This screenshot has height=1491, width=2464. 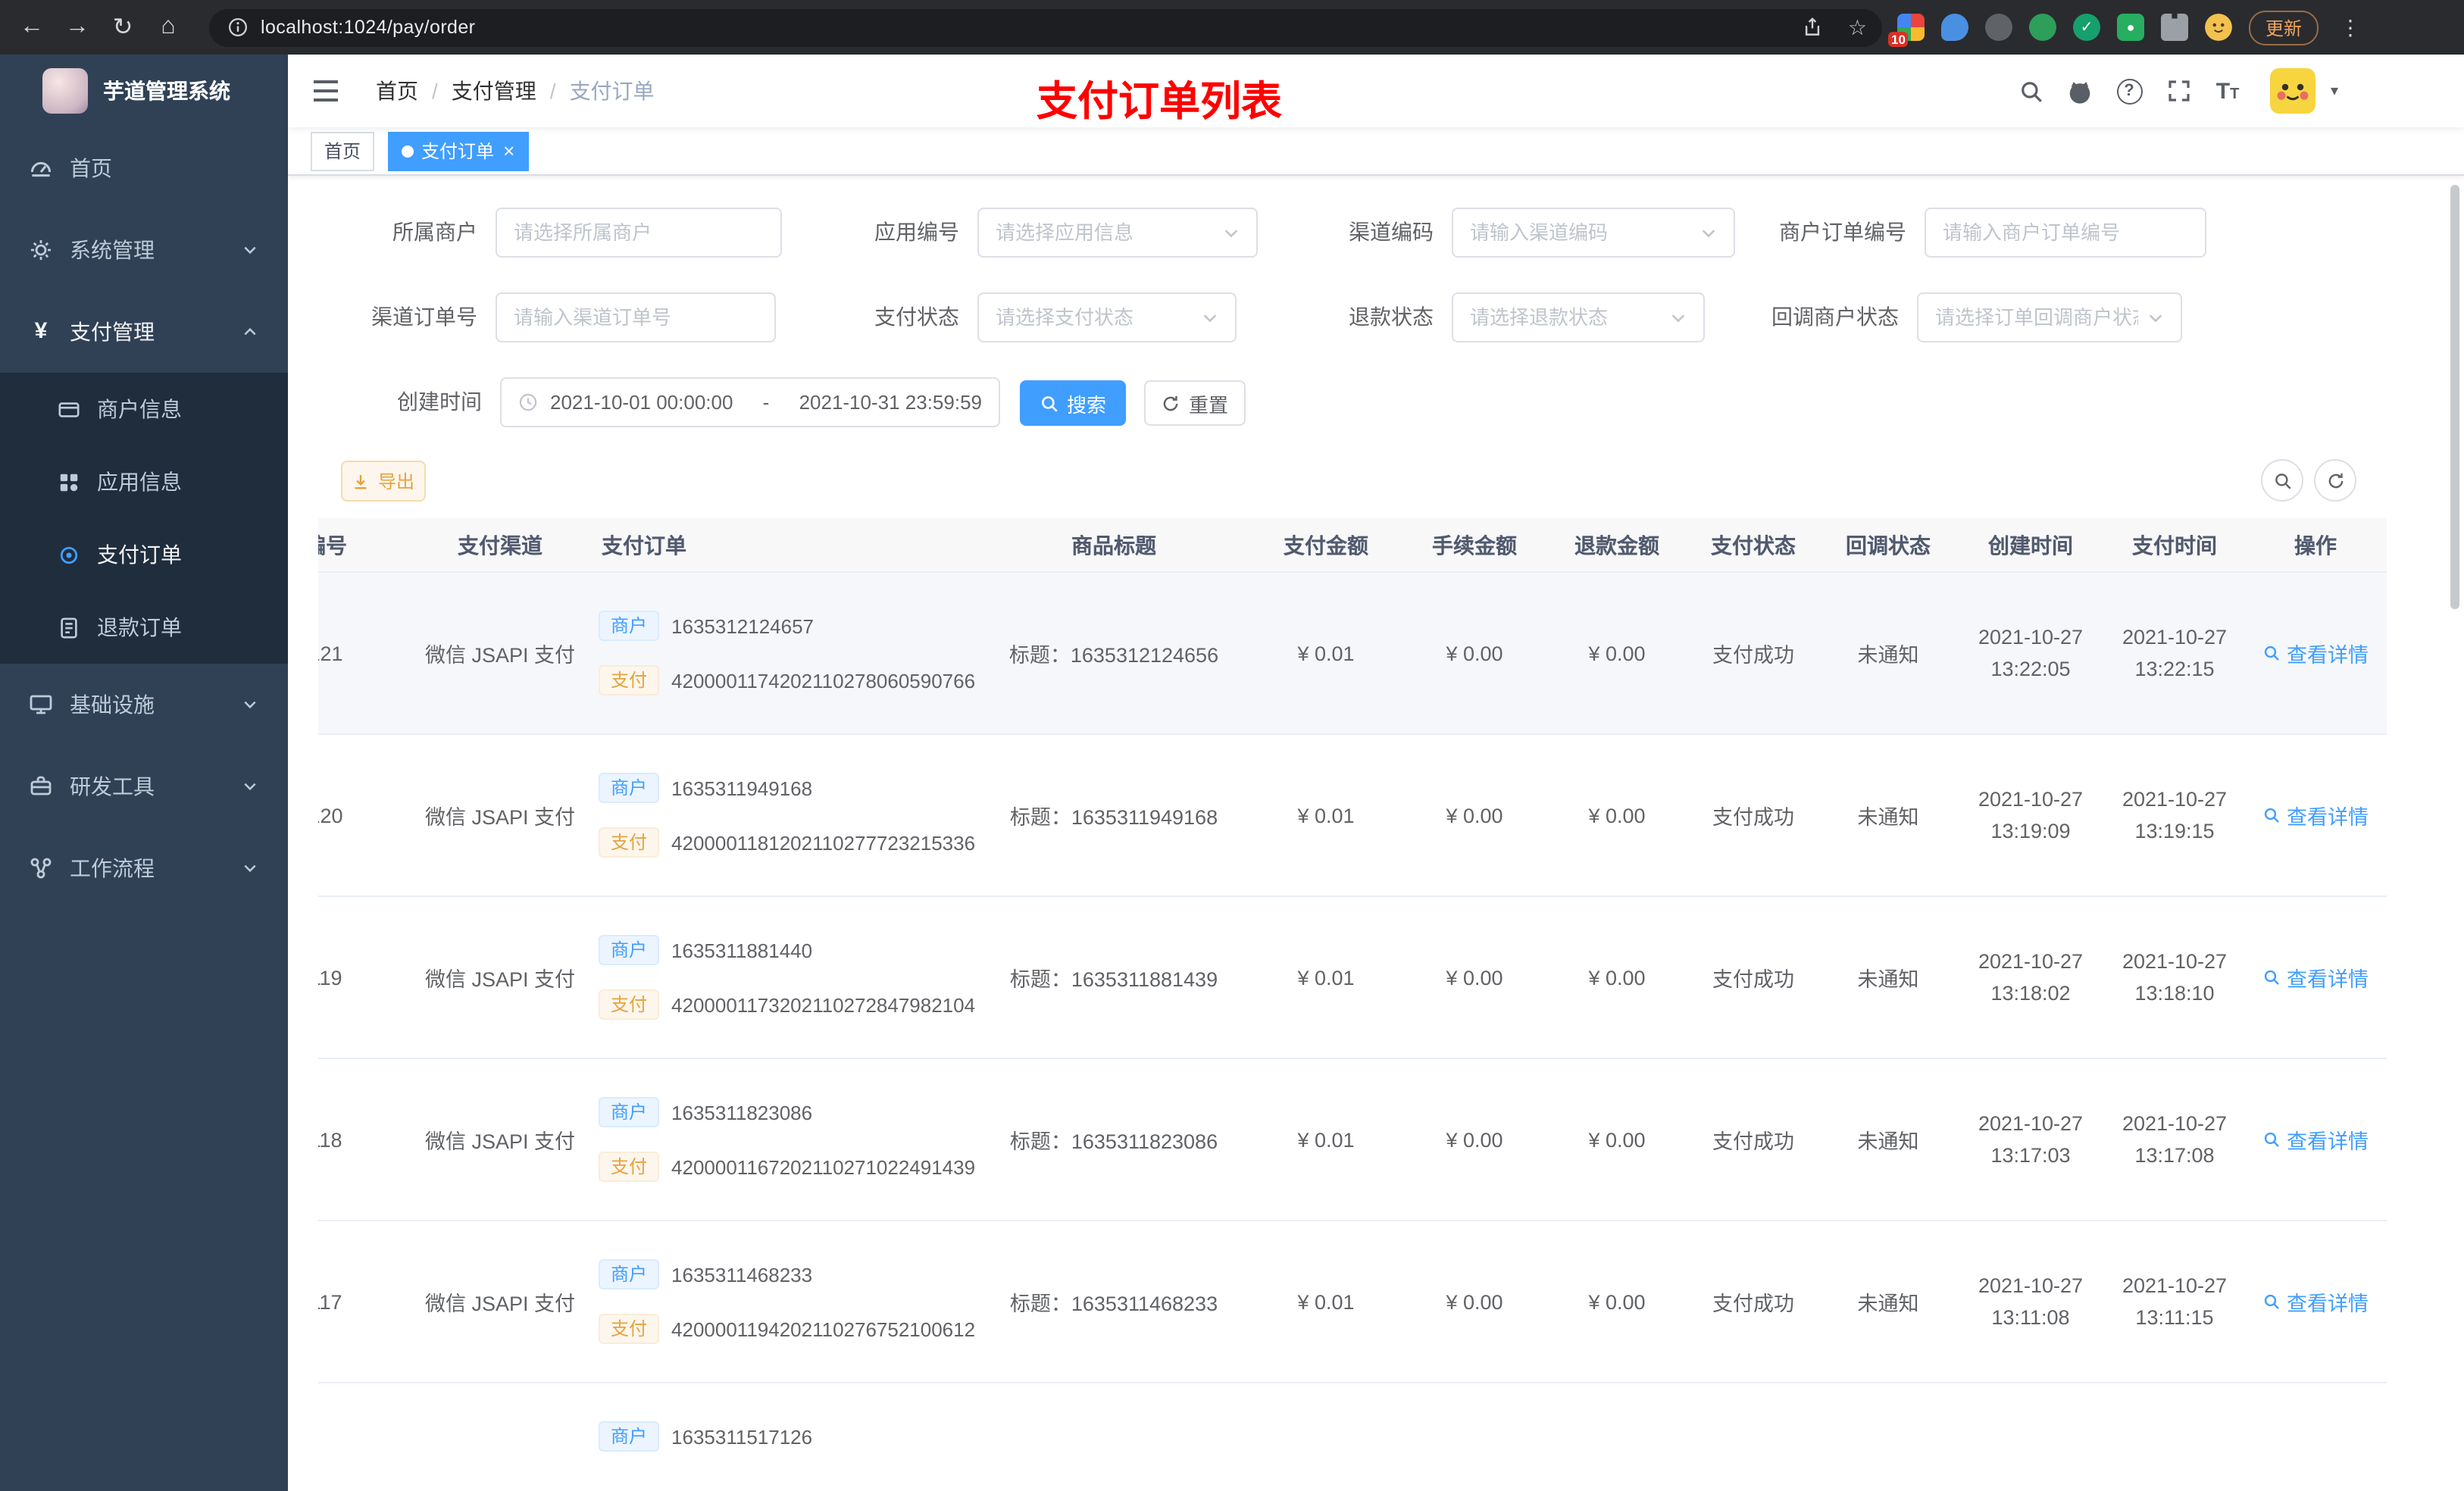 I want to click on pay-order-line: 支付 4200001181202110277723215336, so click(x=787, y=842).